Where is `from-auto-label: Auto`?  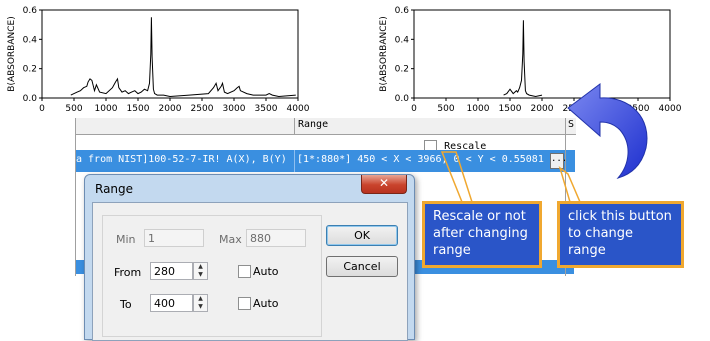 from-auto-label: Auto is located at coordinates (266, 271).